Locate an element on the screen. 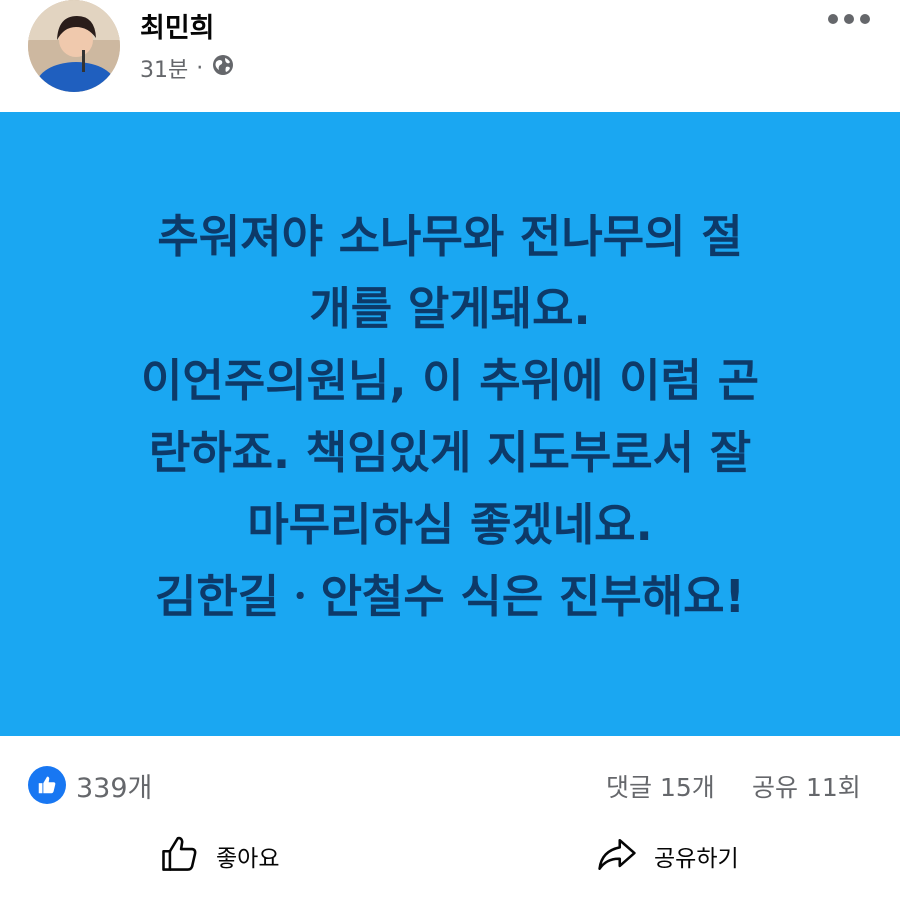  author-name: 최민희 is located at coordinates (177, 25).